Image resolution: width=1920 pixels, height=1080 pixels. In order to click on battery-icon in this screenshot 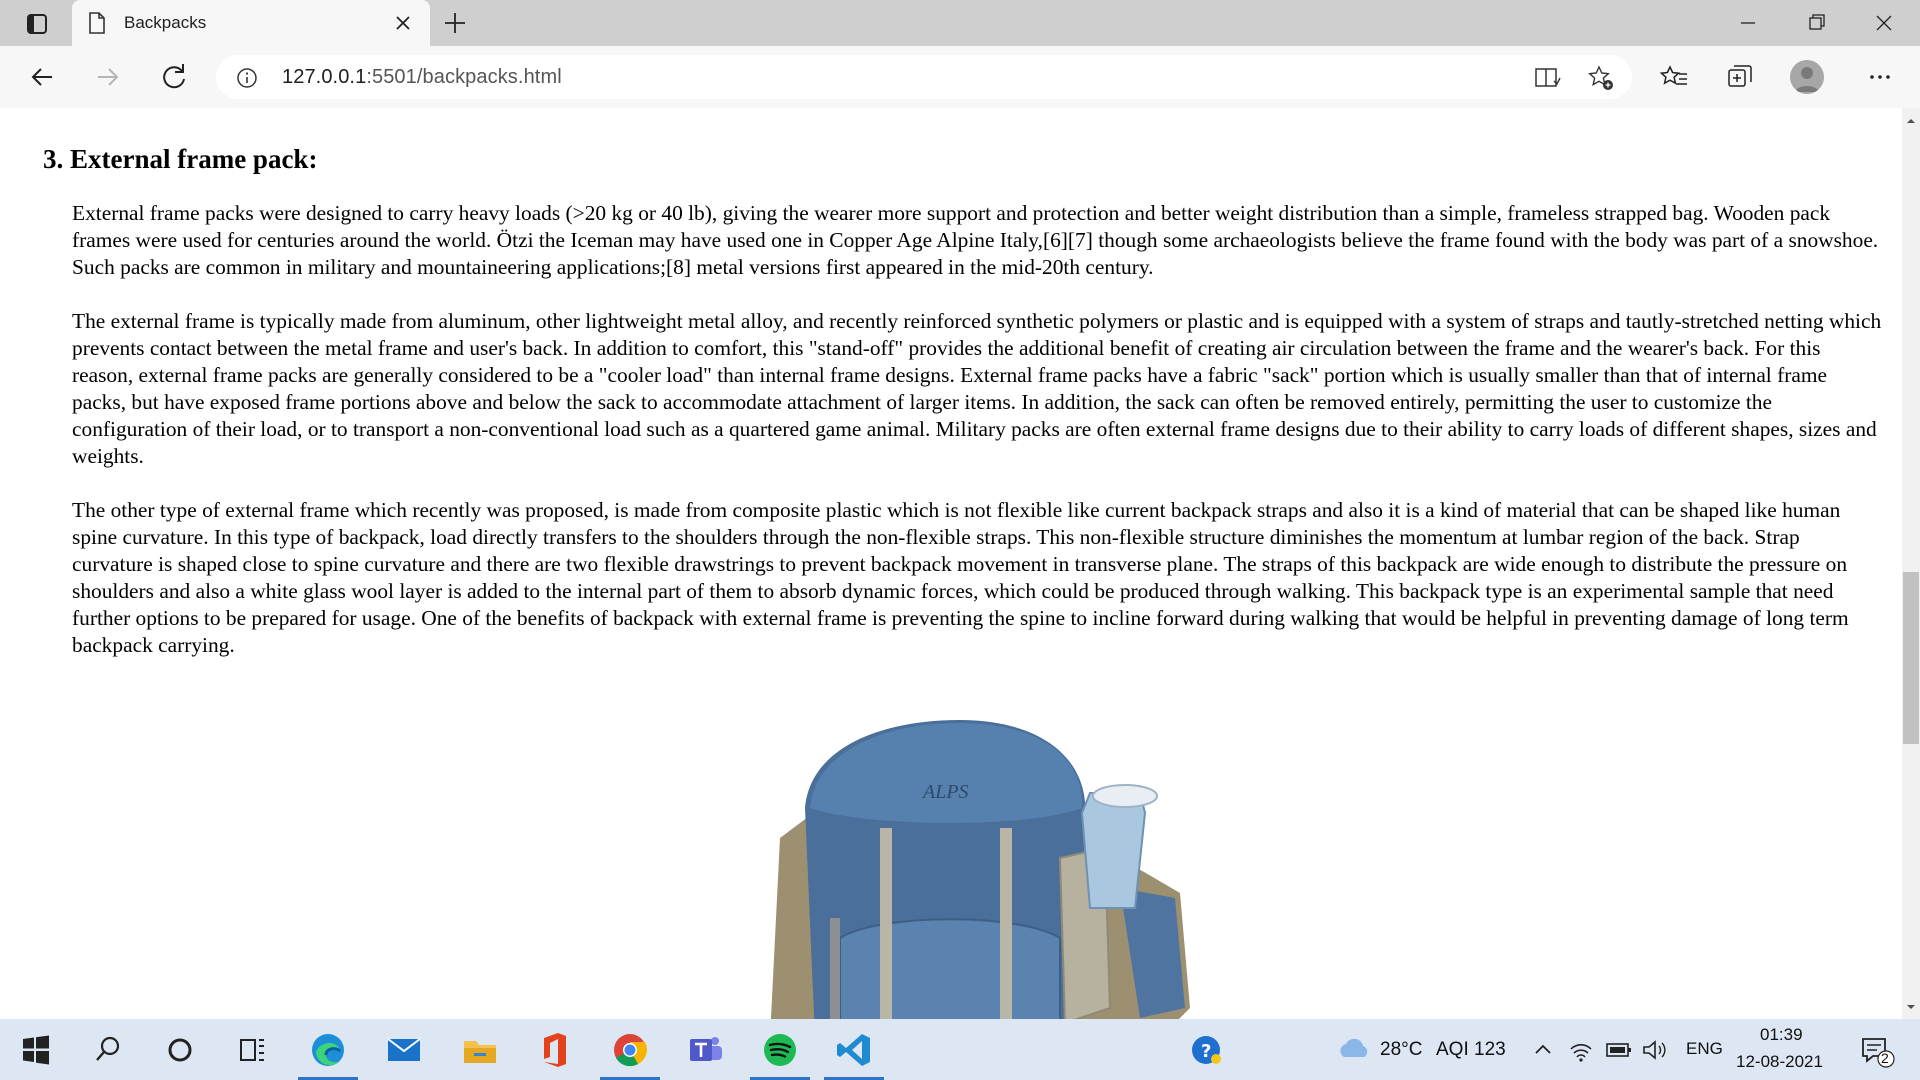, I will do `click(1619, 1050)`.